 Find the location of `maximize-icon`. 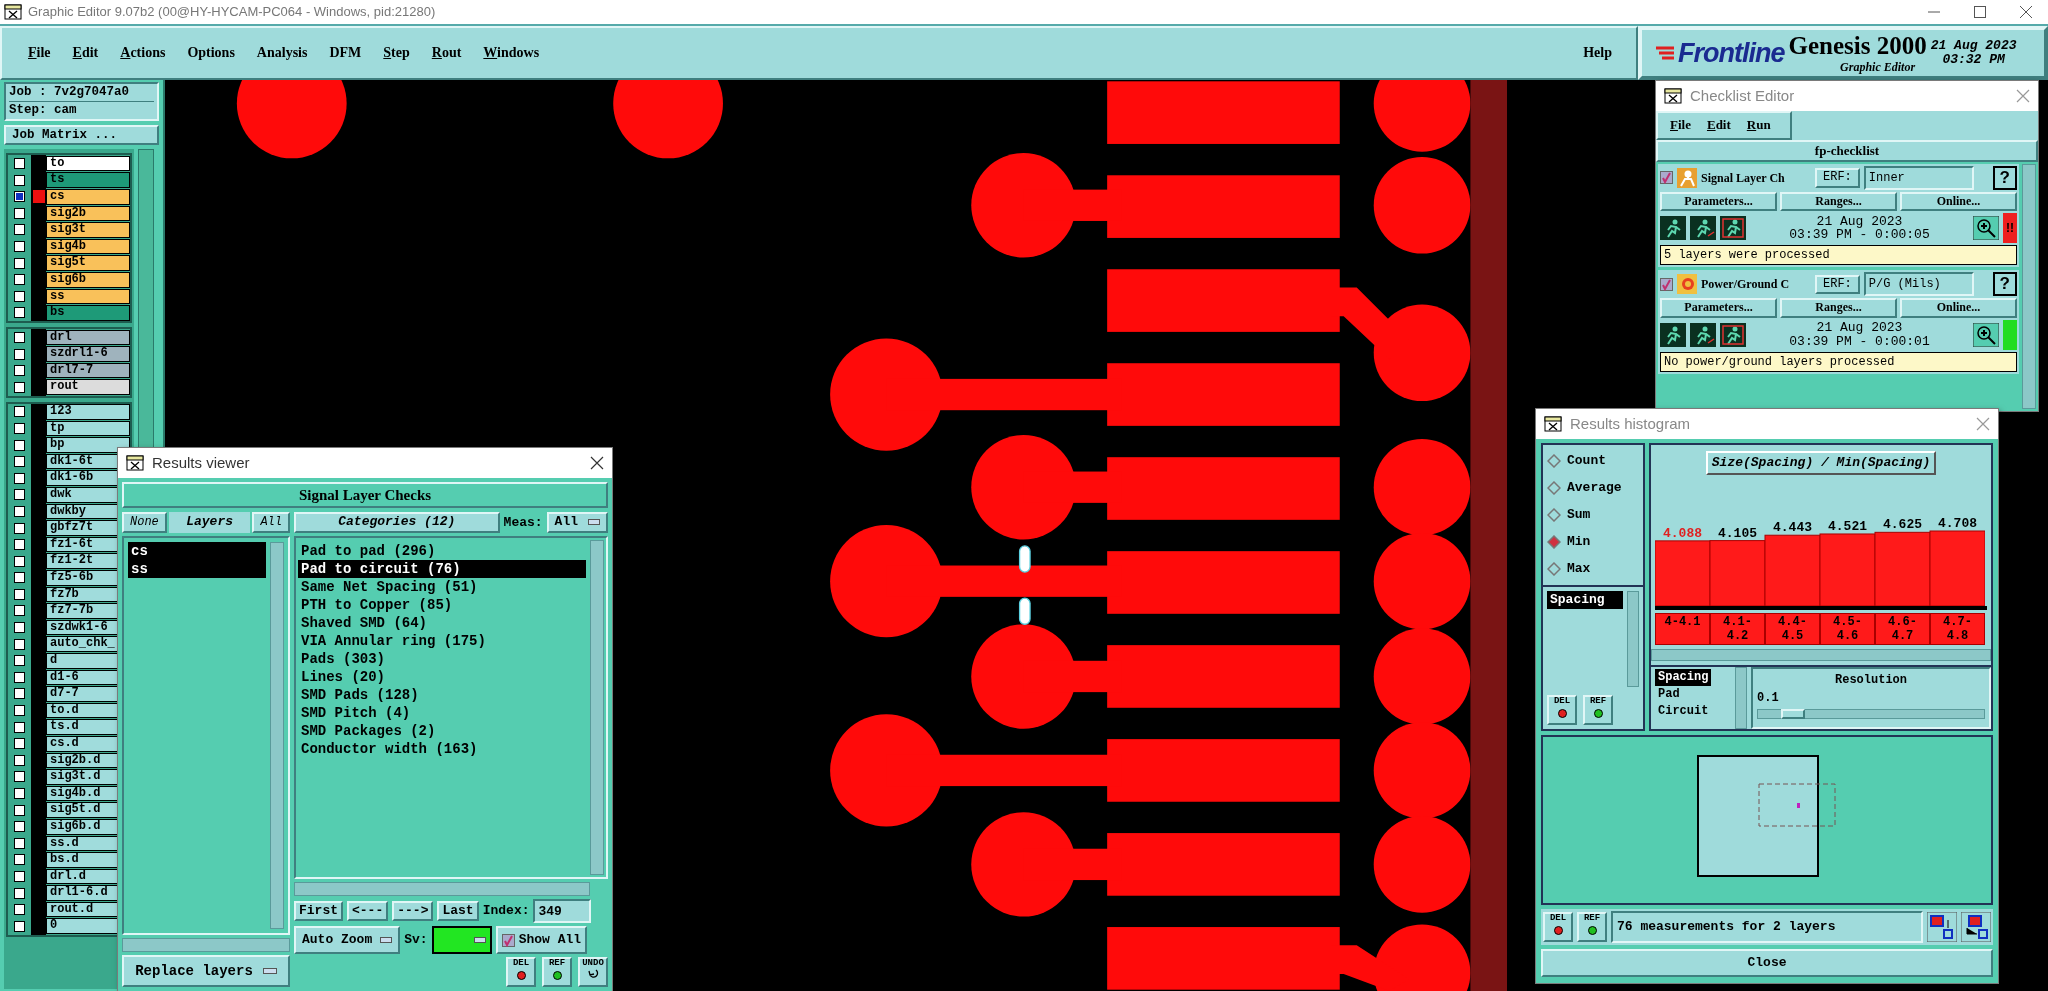

maximize-icon is located at coordinates (1980, 12).